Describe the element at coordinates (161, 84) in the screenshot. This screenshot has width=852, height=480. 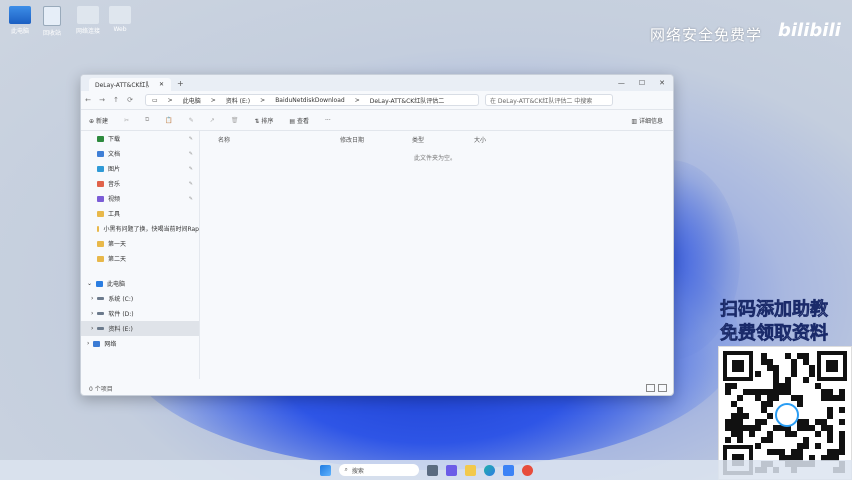
I see `tab-close-icon: ✕` at that location.